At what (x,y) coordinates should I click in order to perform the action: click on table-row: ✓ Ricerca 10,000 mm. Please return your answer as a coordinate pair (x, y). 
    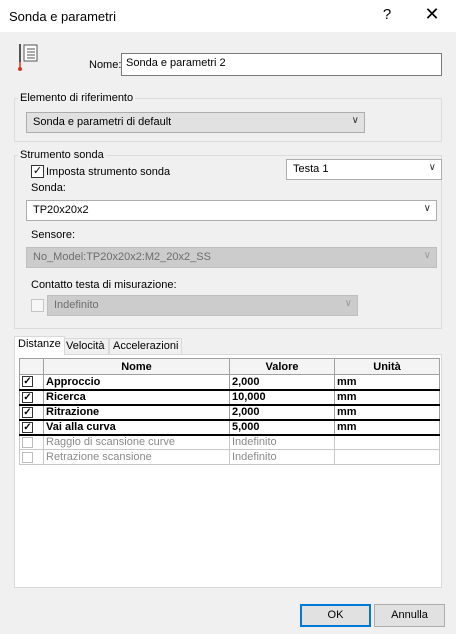
    Looking at the image, I should click on (229, 397).